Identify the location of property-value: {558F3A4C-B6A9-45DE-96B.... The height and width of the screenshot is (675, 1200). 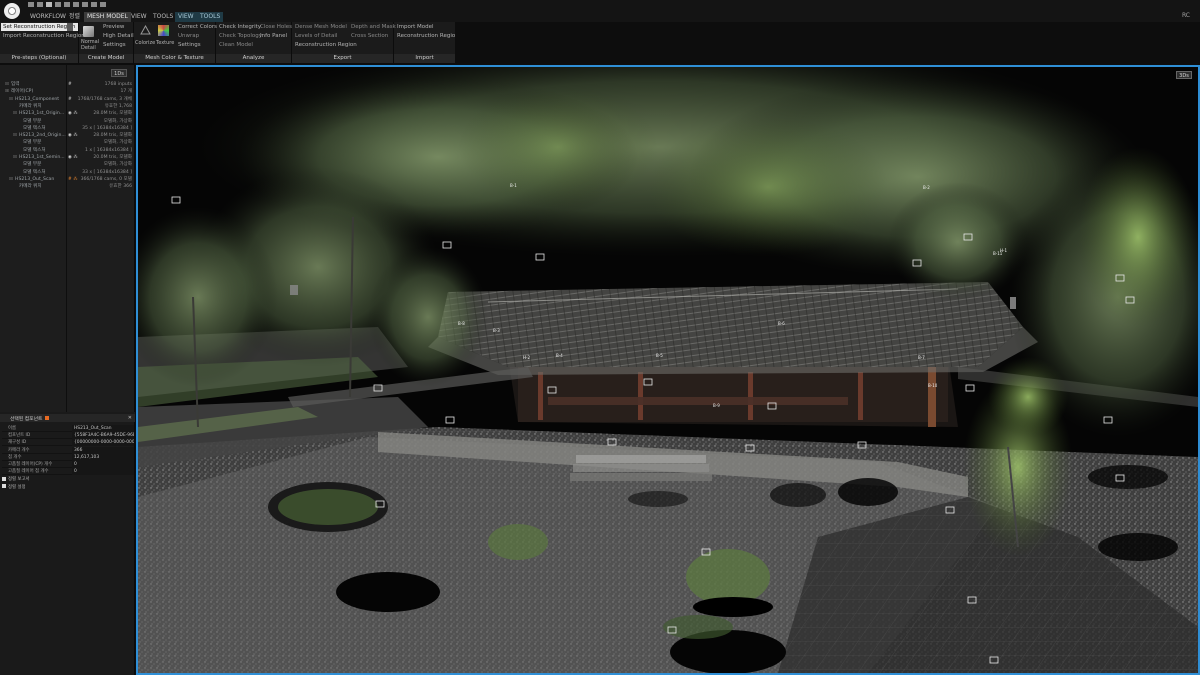
(103, 436).